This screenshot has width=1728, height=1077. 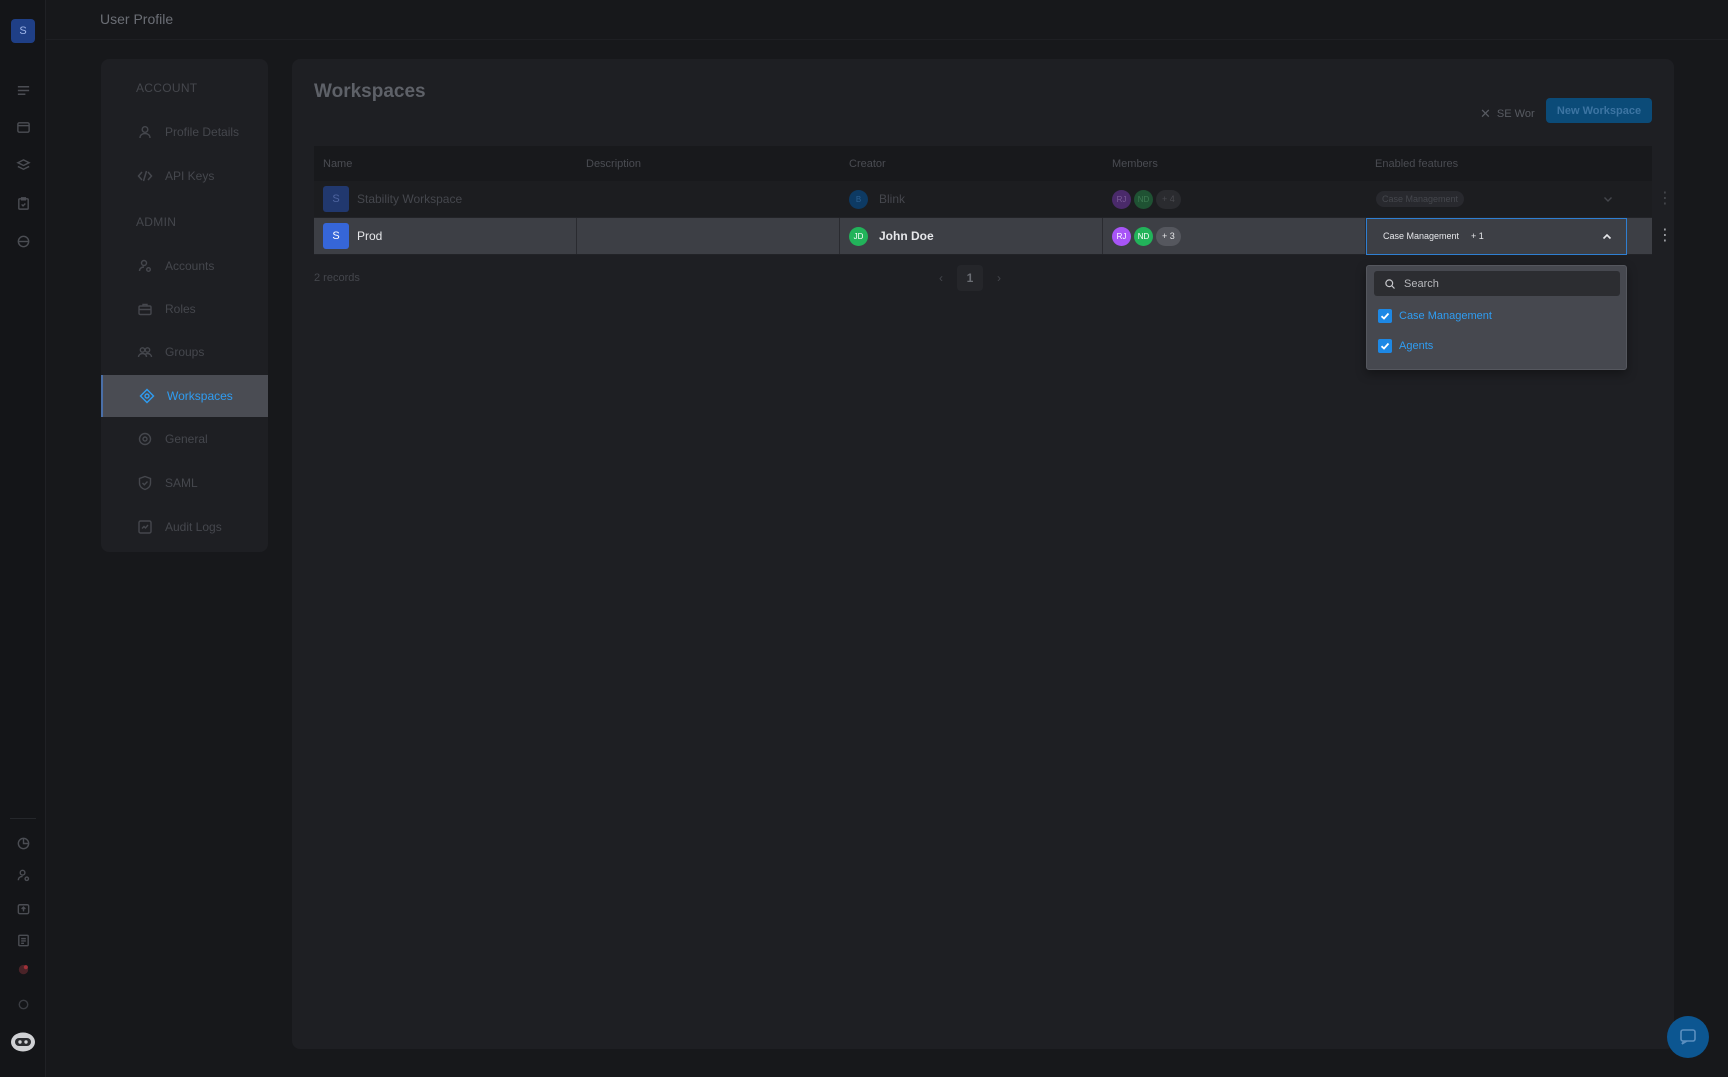 I want to click on sidebar-item-roles: Roles, so click(x=184, y=309).